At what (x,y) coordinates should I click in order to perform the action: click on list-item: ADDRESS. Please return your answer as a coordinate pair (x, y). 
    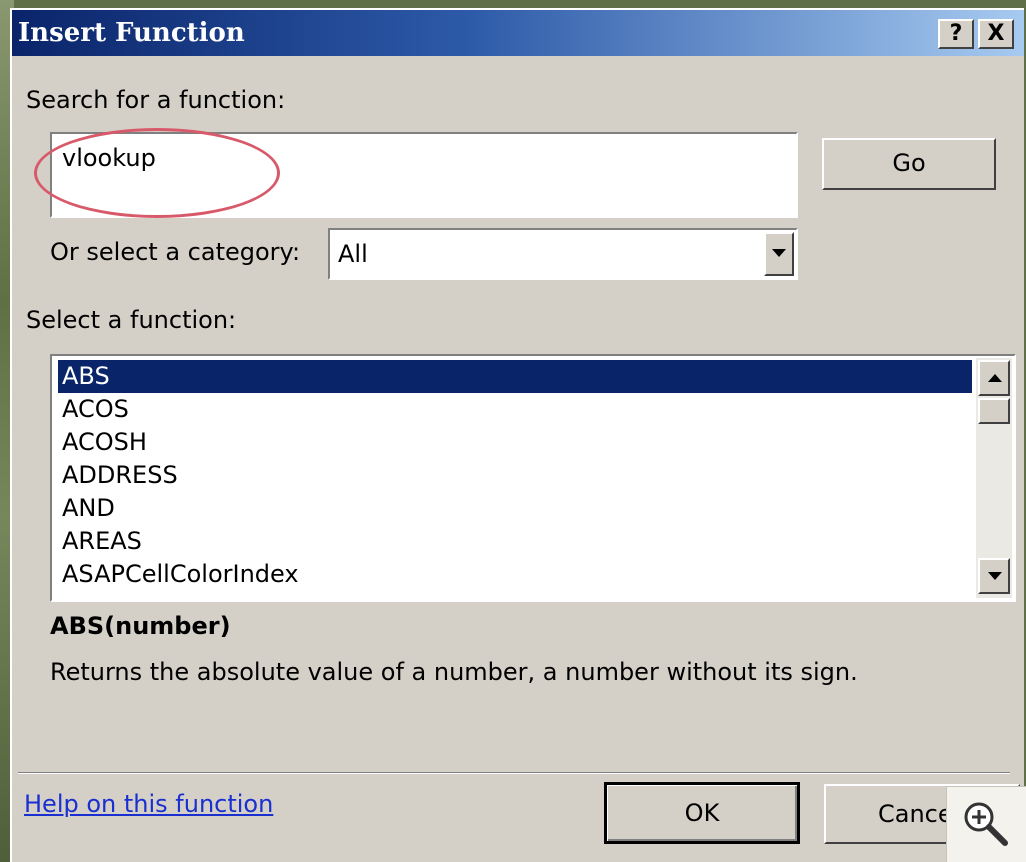
    Looking at the image, I should click on (515, 475).